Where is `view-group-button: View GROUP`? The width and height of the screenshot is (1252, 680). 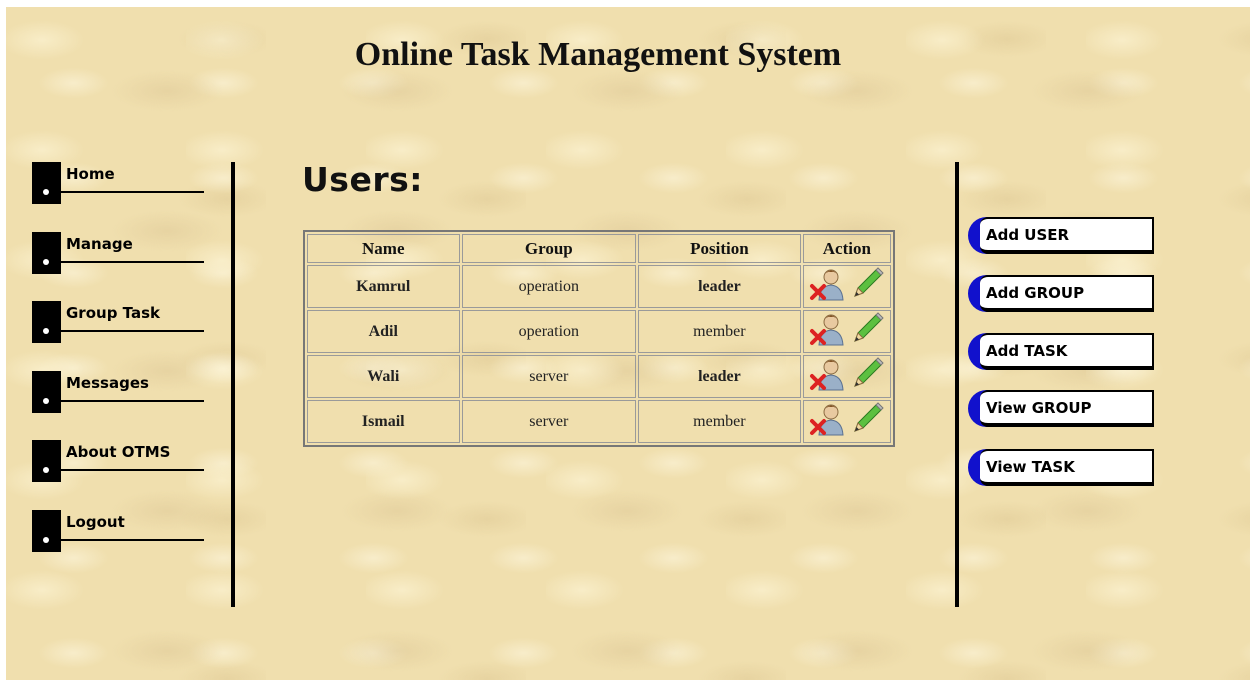 view-group-button: View GROUP is located at coordinates (1062, 408).